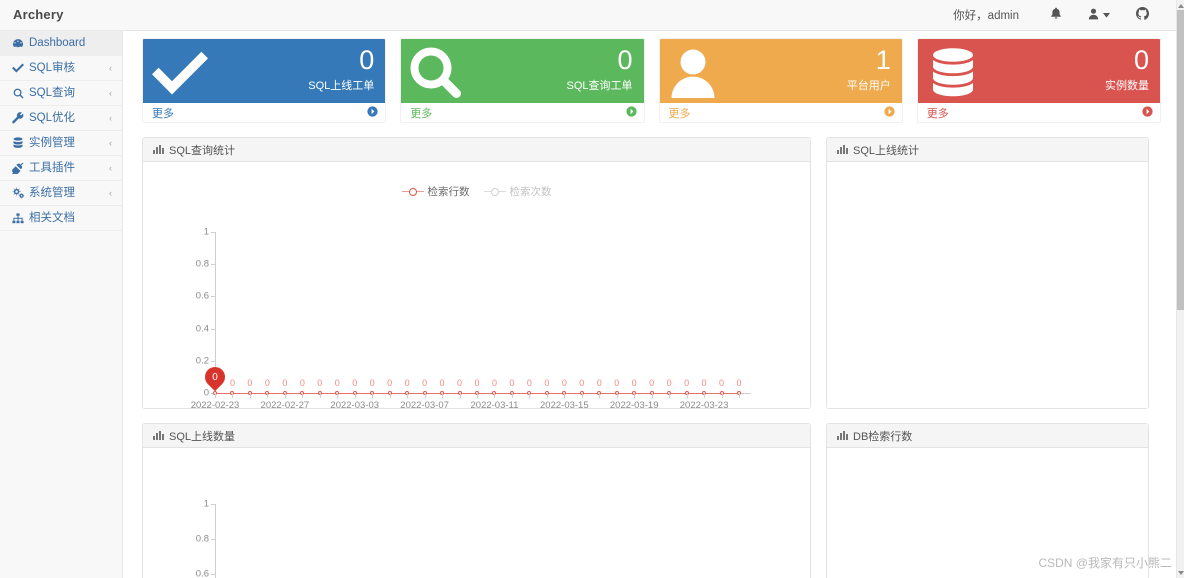  Describe the element at coordinates (883, 436) in the screenshot. I see `panel-title: DB检索行数` at that location.